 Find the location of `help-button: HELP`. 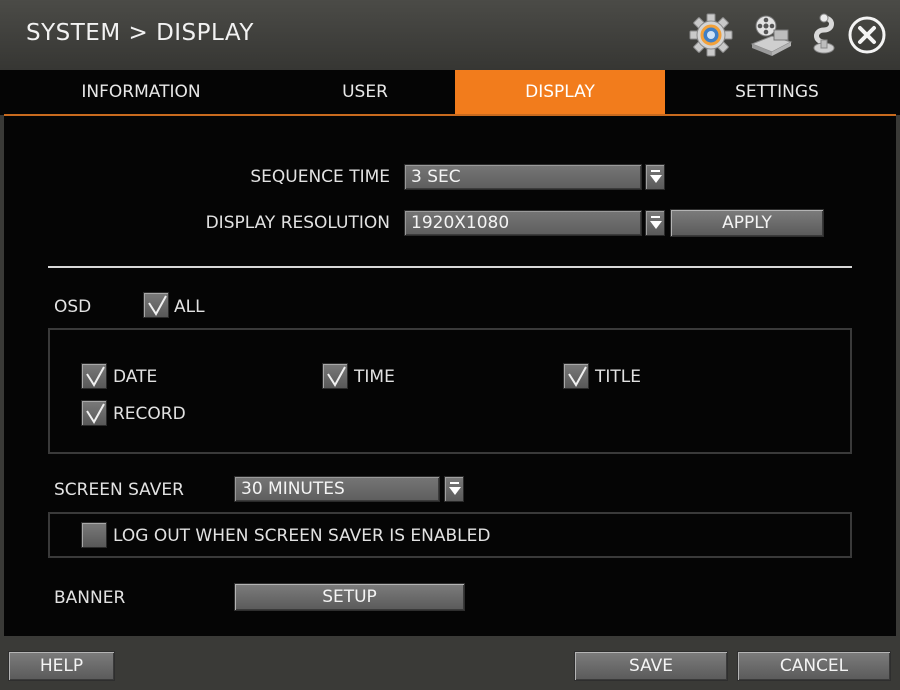

help-button: HELP is located at coordinates (61, 666).